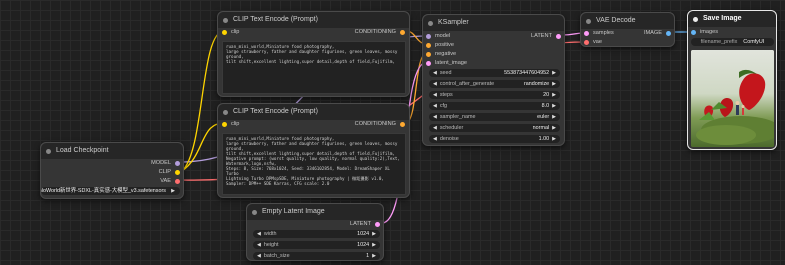 This screenshot has width=785, height=265. I want to click on negative-input-slot: negative, so click(441, 54).